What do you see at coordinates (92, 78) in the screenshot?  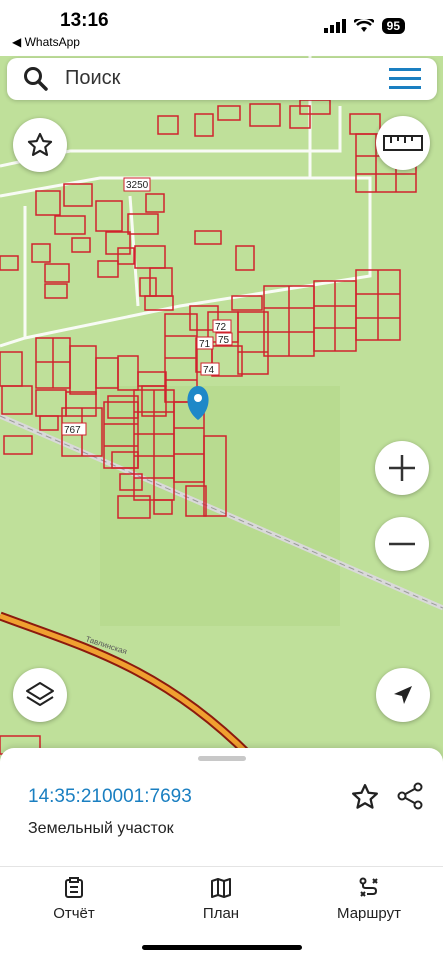 I see `search-input: Поиск` at bounding box center [92, 78].